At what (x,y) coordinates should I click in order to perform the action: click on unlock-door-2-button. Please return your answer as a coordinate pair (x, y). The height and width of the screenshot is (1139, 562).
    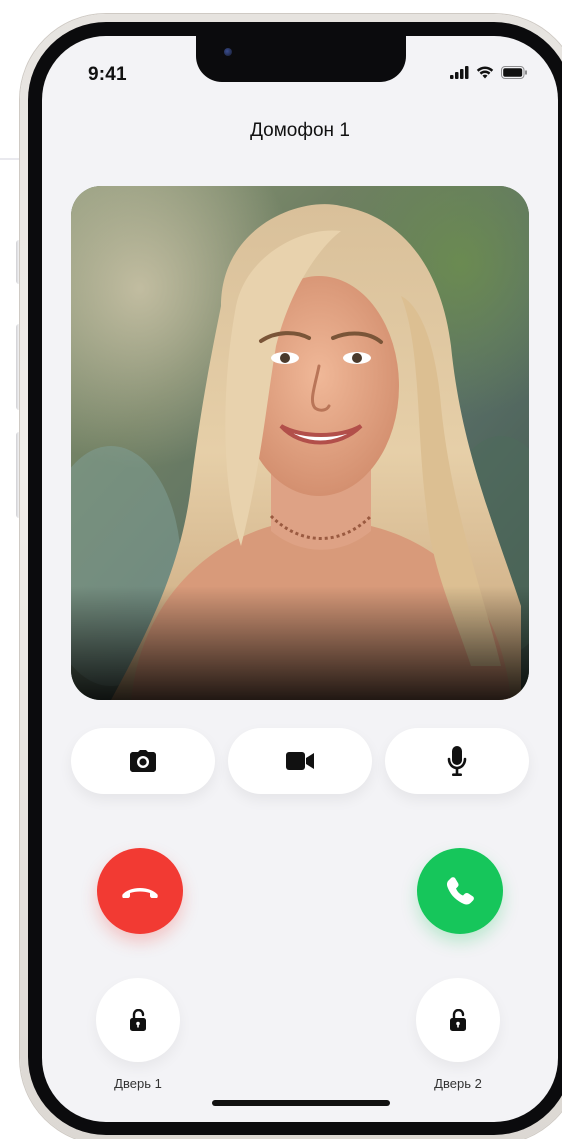
    Looking at the image, I should click on (458, 1020).